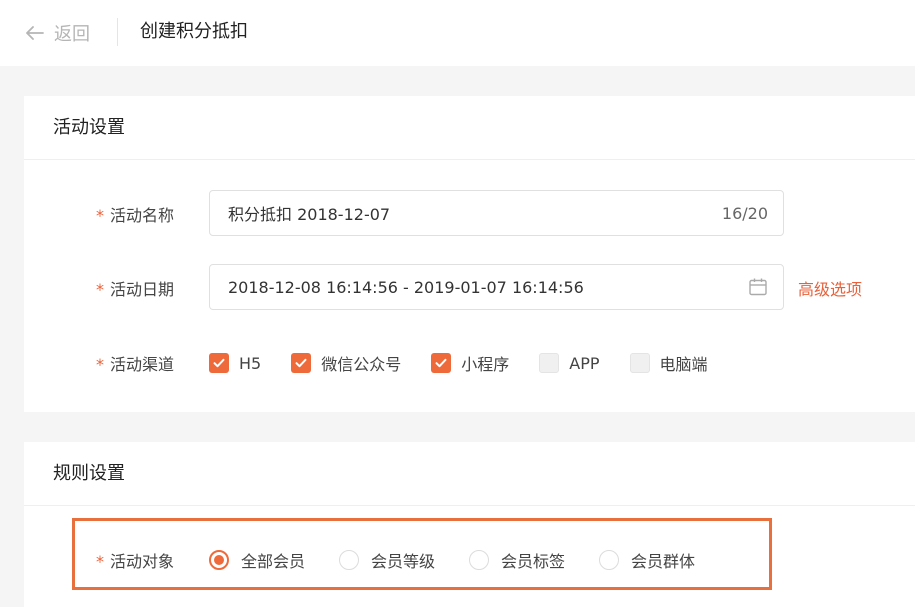 The image size is (915, 607). What do you see at coordinates (469, 474) in the screenshot?
I see `rule-settings-title: 规则设置` at bounding box center [469, 474].